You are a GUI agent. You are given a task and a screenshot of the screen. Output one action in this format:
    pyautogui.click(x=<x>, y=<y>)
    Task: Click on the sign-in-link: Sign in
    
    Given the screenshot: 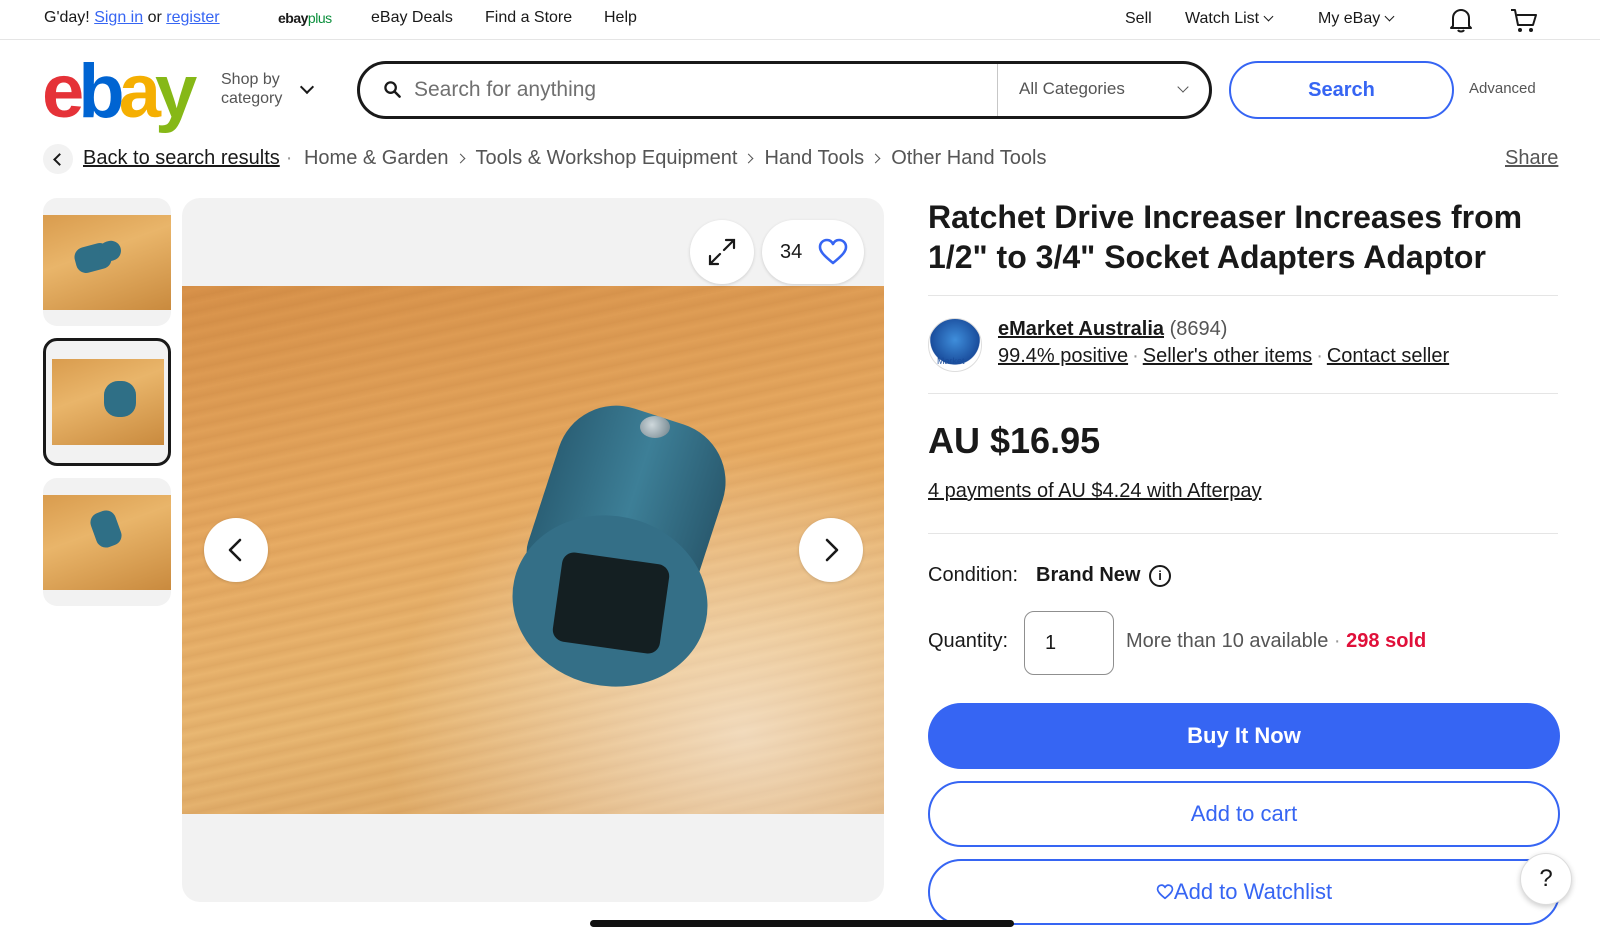 What is the action you would take?
    pyautogui.click(x=118, y=17)
    